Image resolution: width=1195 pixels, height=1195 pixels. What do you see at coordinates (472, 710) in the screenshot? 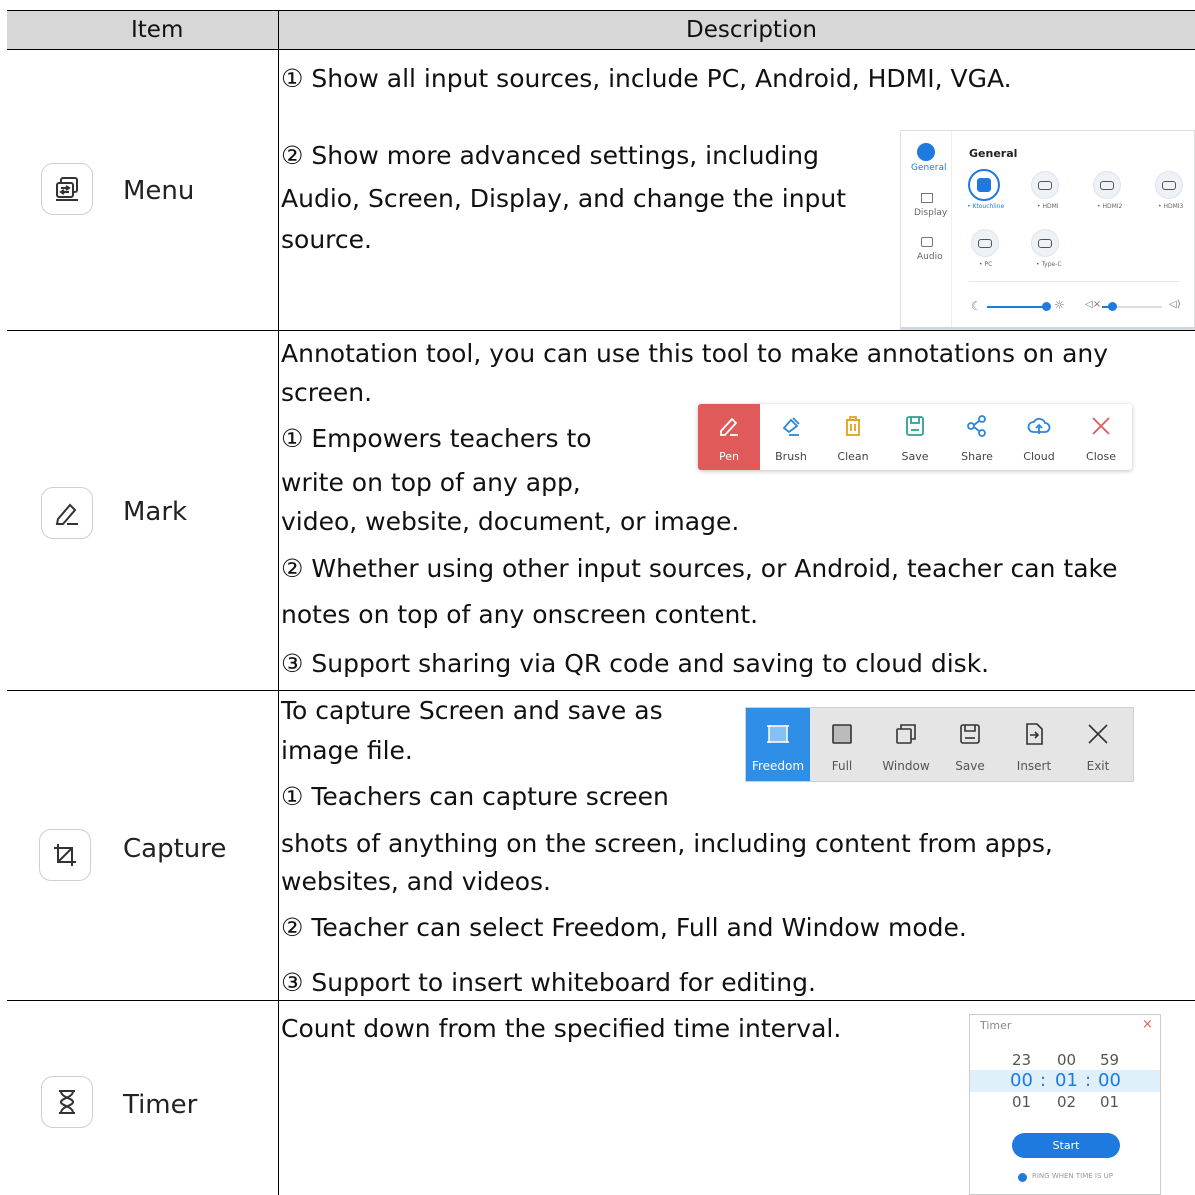
I see `capture-desc-line: To capture Screen and save as` at bounding box center [472, 710].